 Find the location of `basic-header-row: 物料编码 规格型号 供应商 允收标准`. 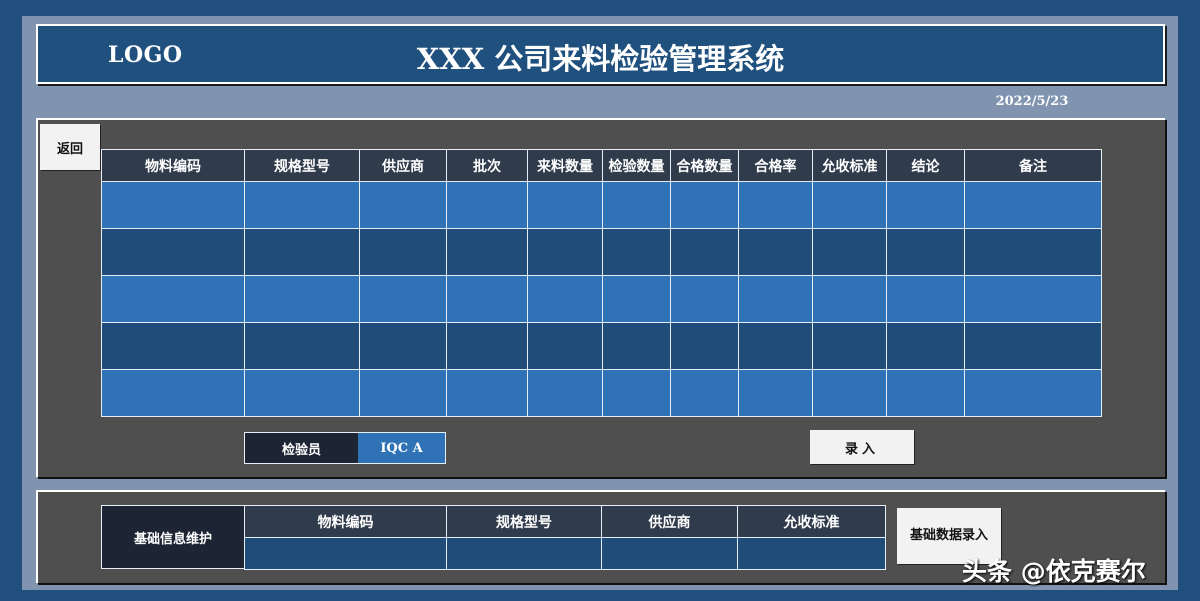

basic-header-row: 物料编码 规格型号 供应商 允收标准 is located at coordinates (565, 521).